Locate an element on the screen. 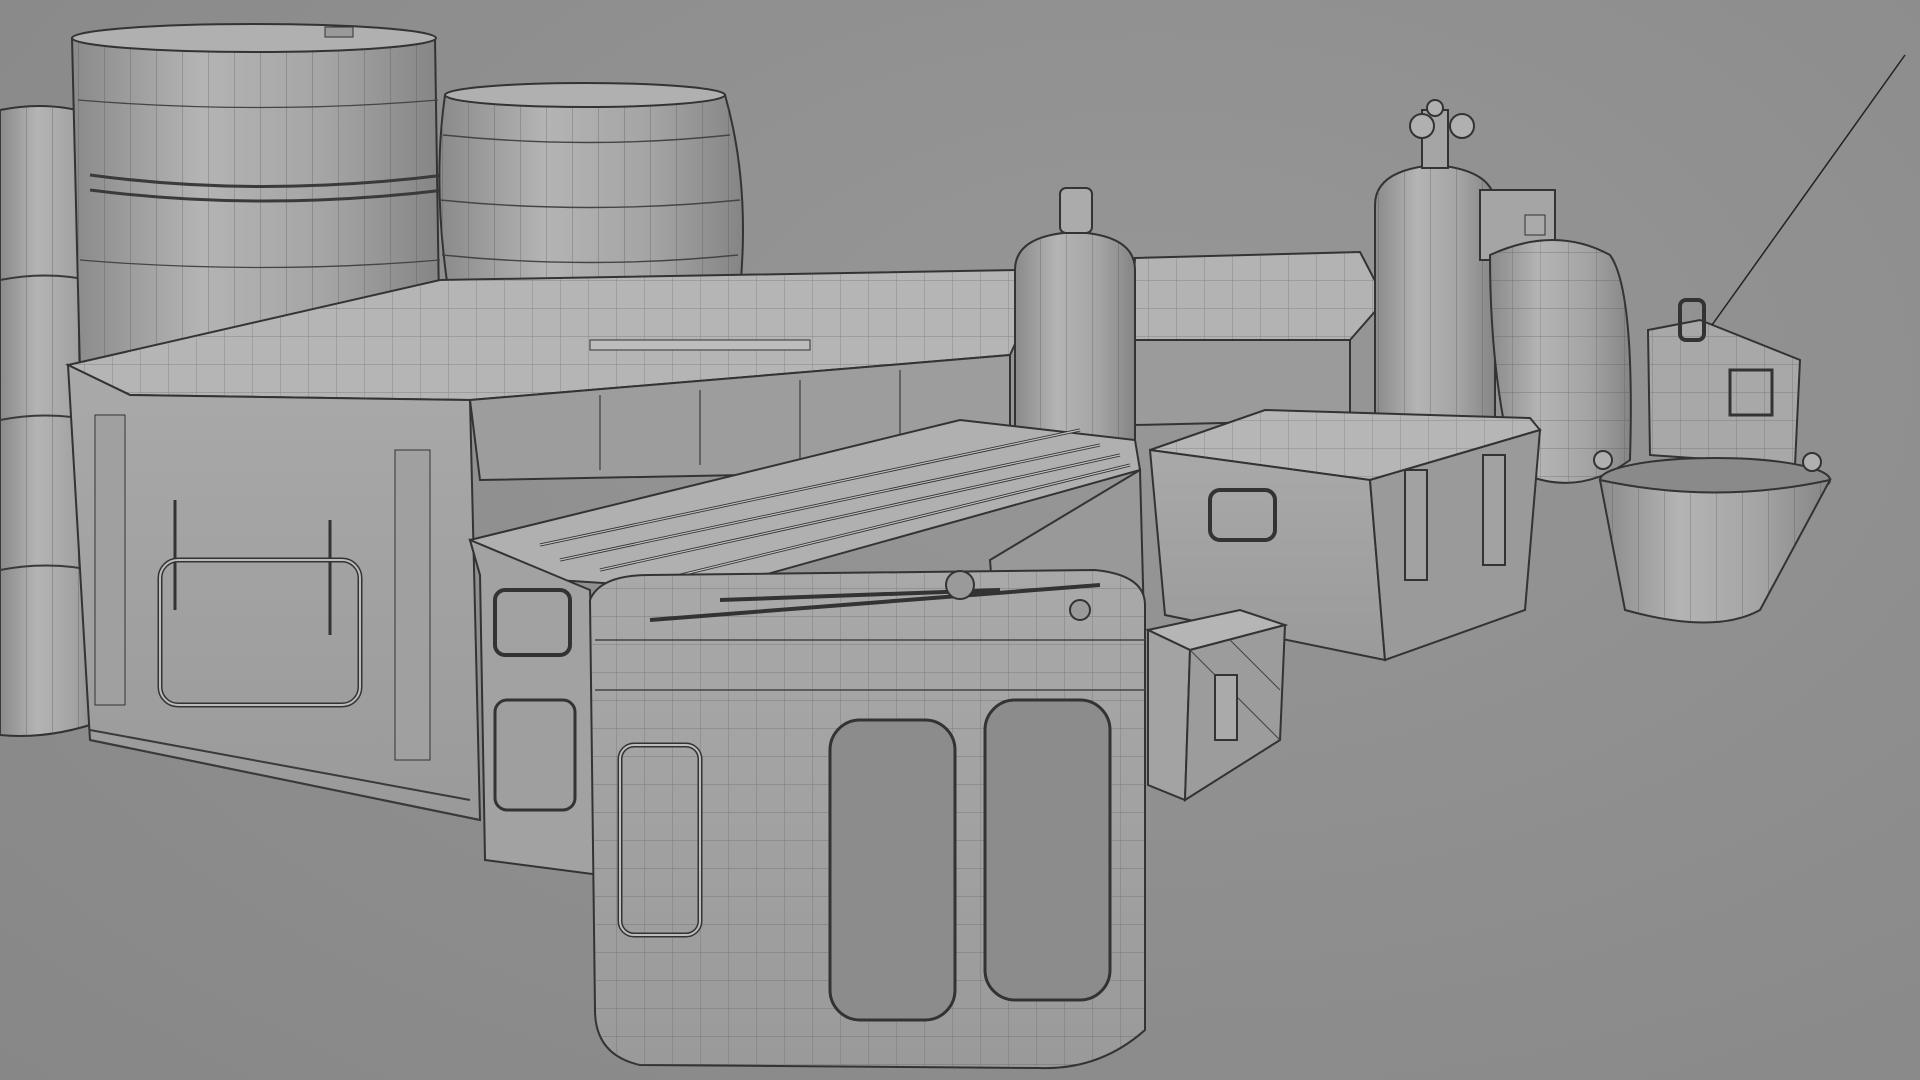  ammo-box-icon is located at coordinates (1776, 260).